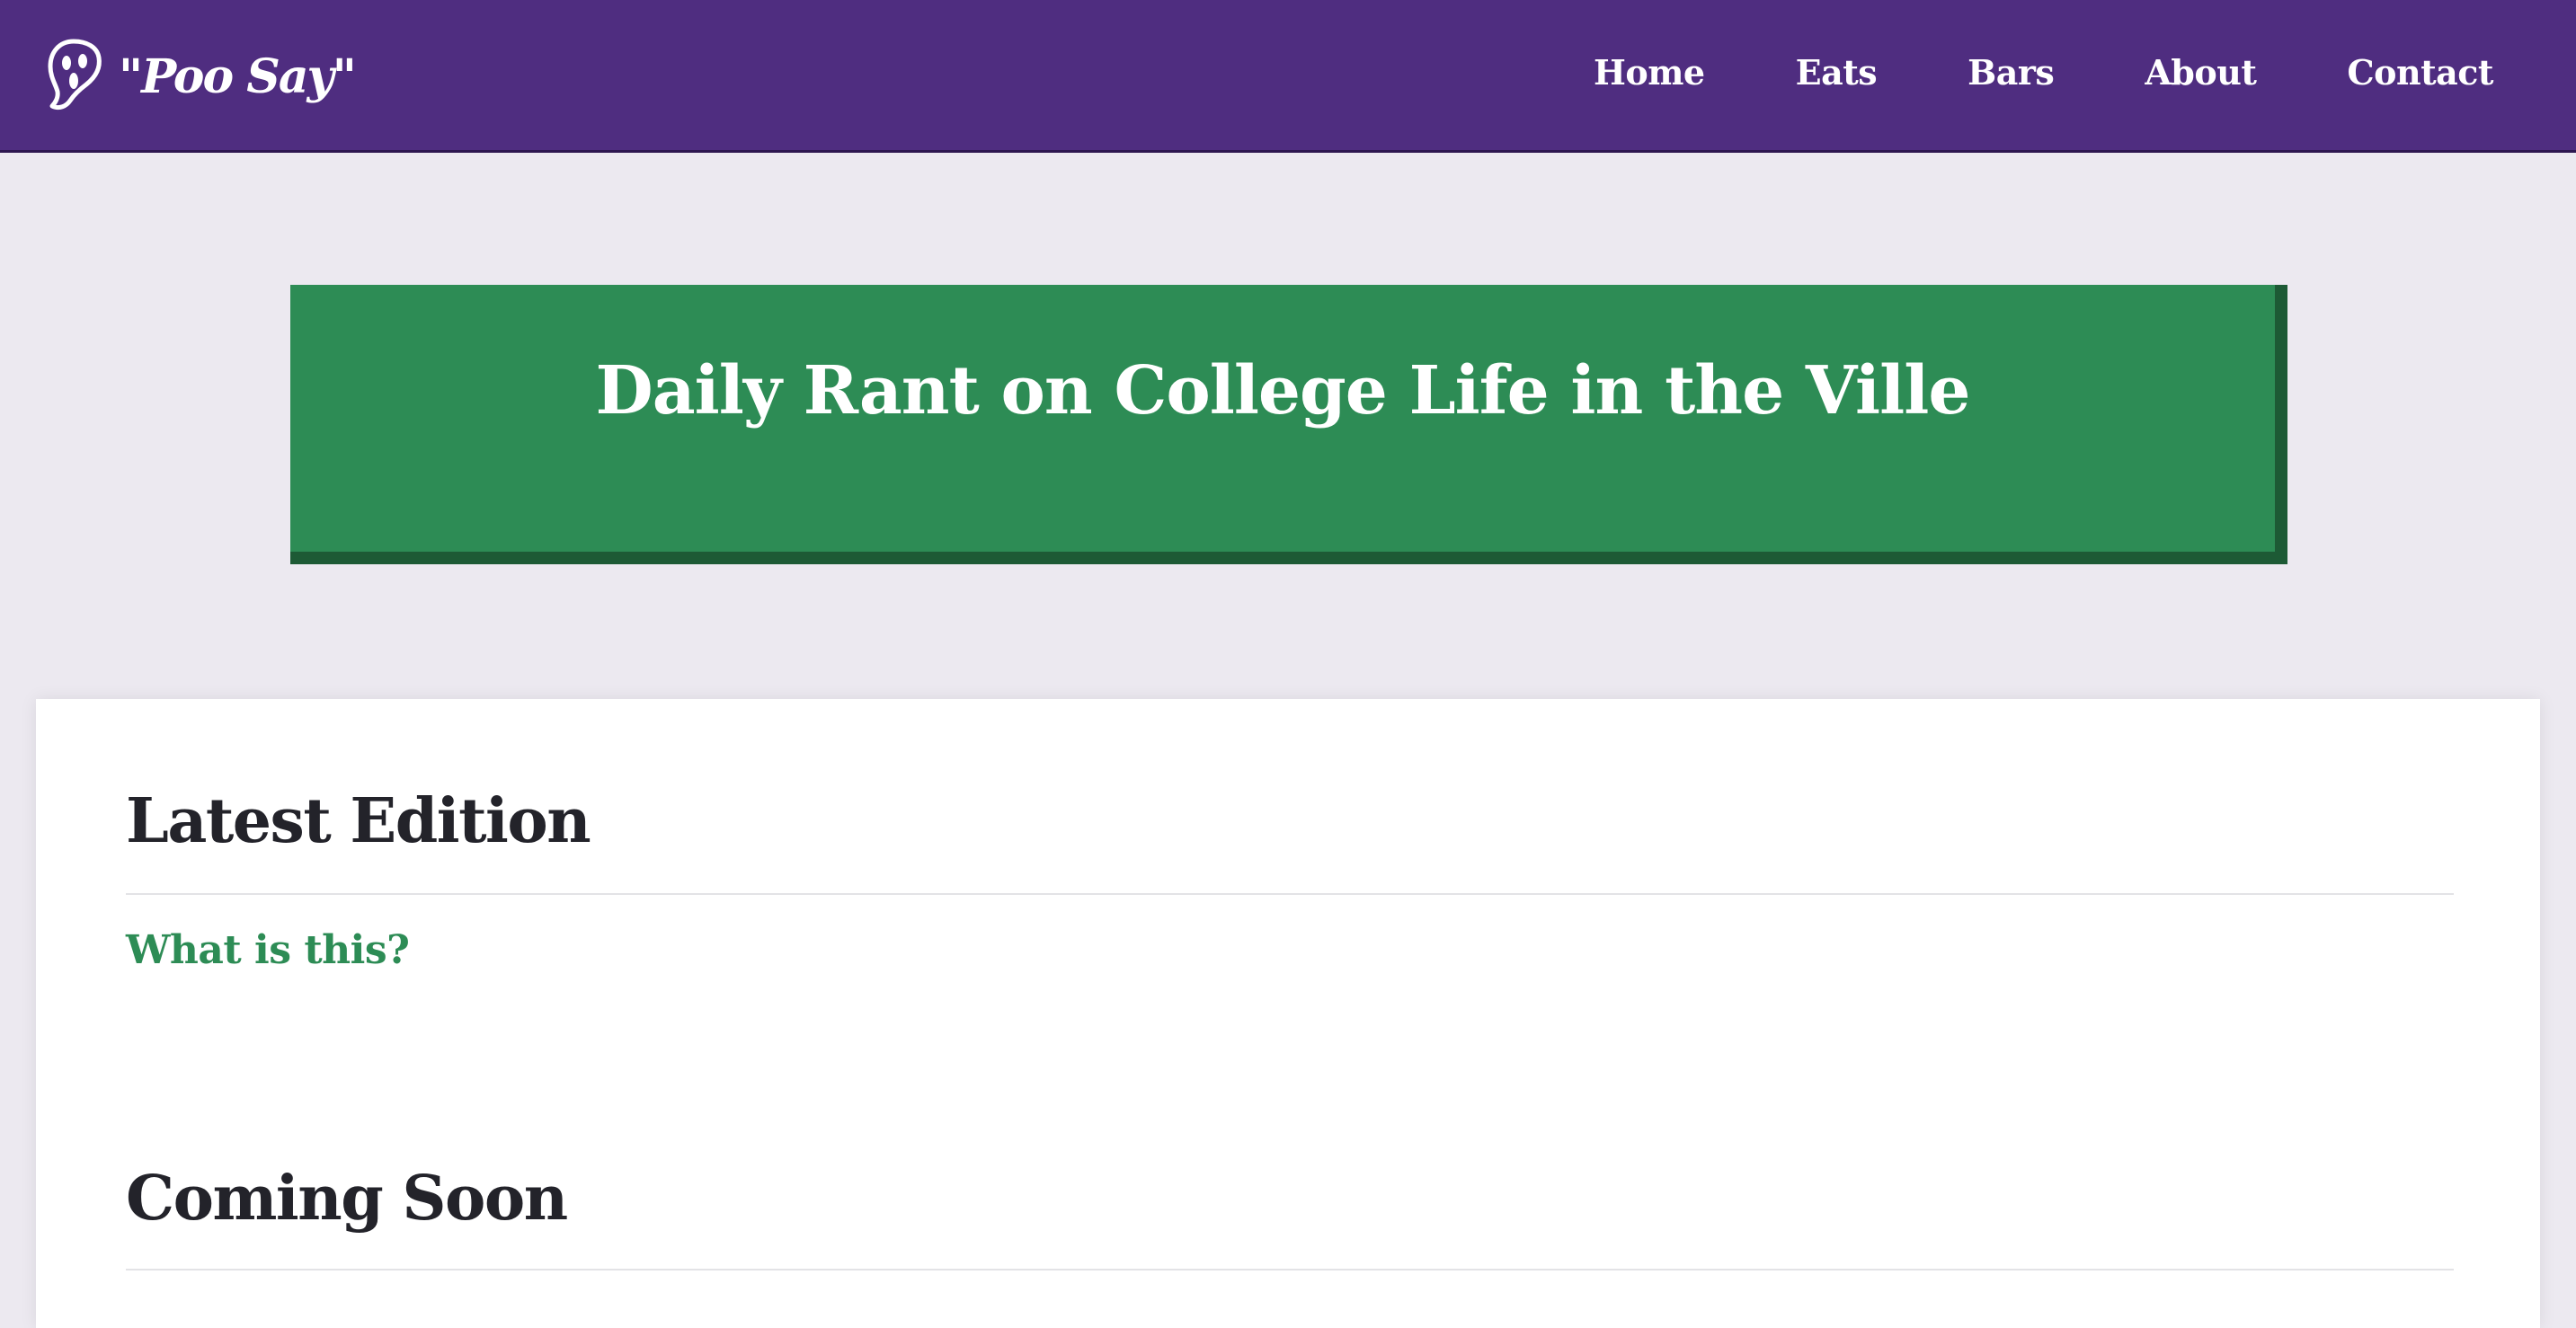 The width and height of the screenshot is (2576, 1328). What do you see at coordinates (2085, 72) in the screenshot?
I see `nav-menu: Home Eats Bars About Contact` at bounding box center [2085, 72].